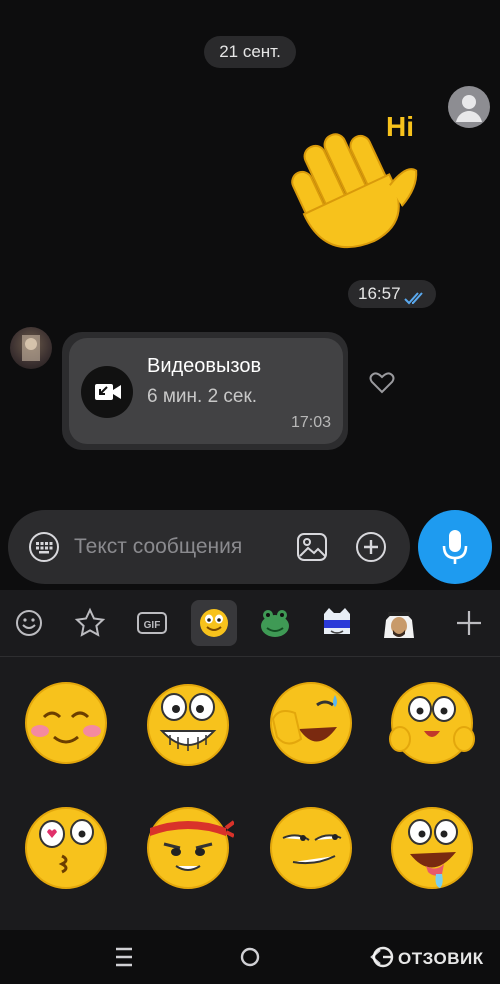  I want to click on sticker-excited-face, so click(432, 723).